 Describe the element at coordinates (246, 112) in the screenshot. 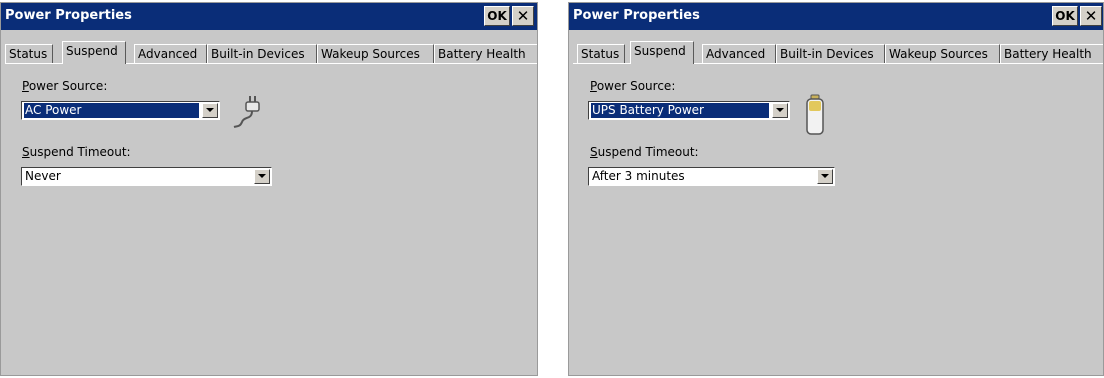

I see `ac-plug-icon` at that location.